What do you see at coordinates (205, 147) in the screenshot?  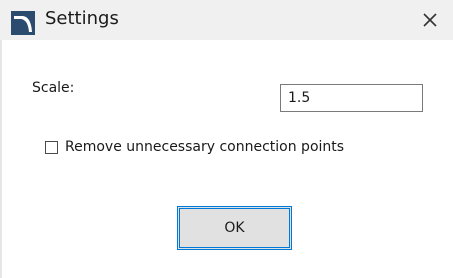 I see `remove-points-label: Remove unnecessary connection points` at bounding box center [205, 147].